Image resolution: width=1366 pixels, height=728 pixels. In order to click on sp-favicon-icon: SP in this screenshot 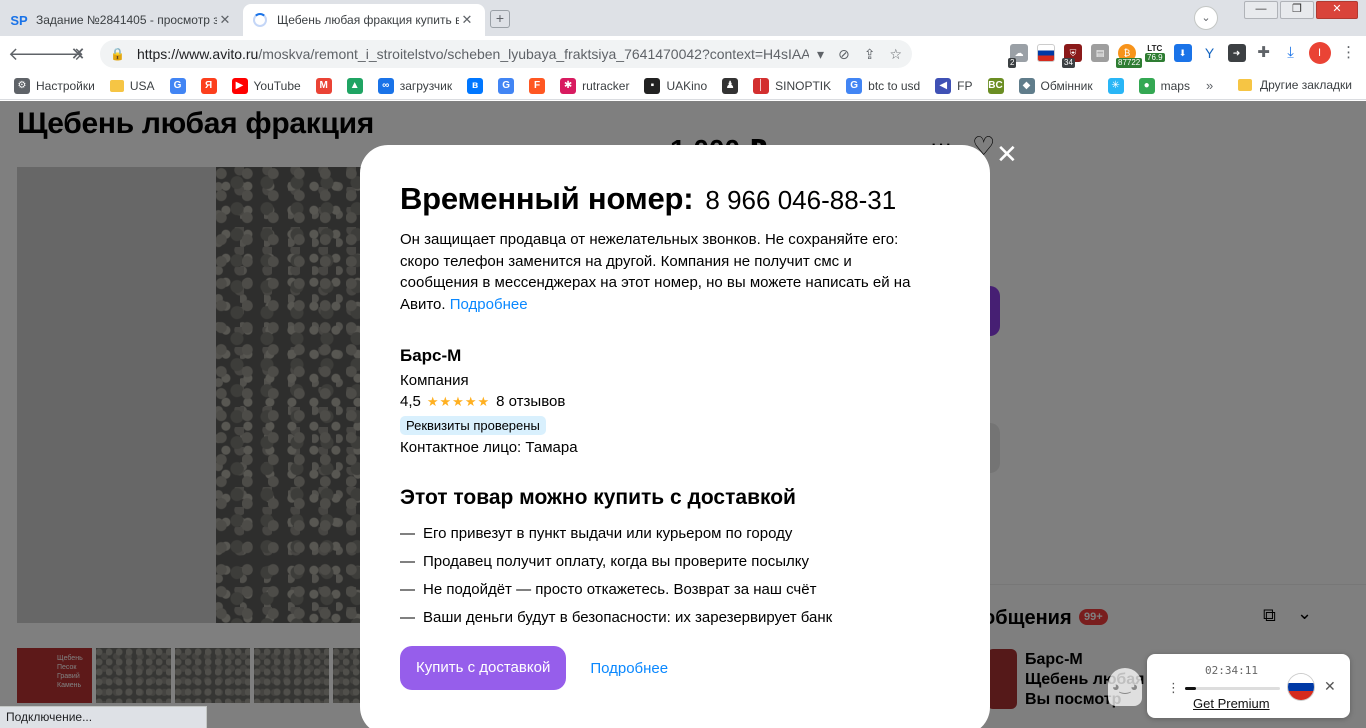, I will do `click(19, 20)`.